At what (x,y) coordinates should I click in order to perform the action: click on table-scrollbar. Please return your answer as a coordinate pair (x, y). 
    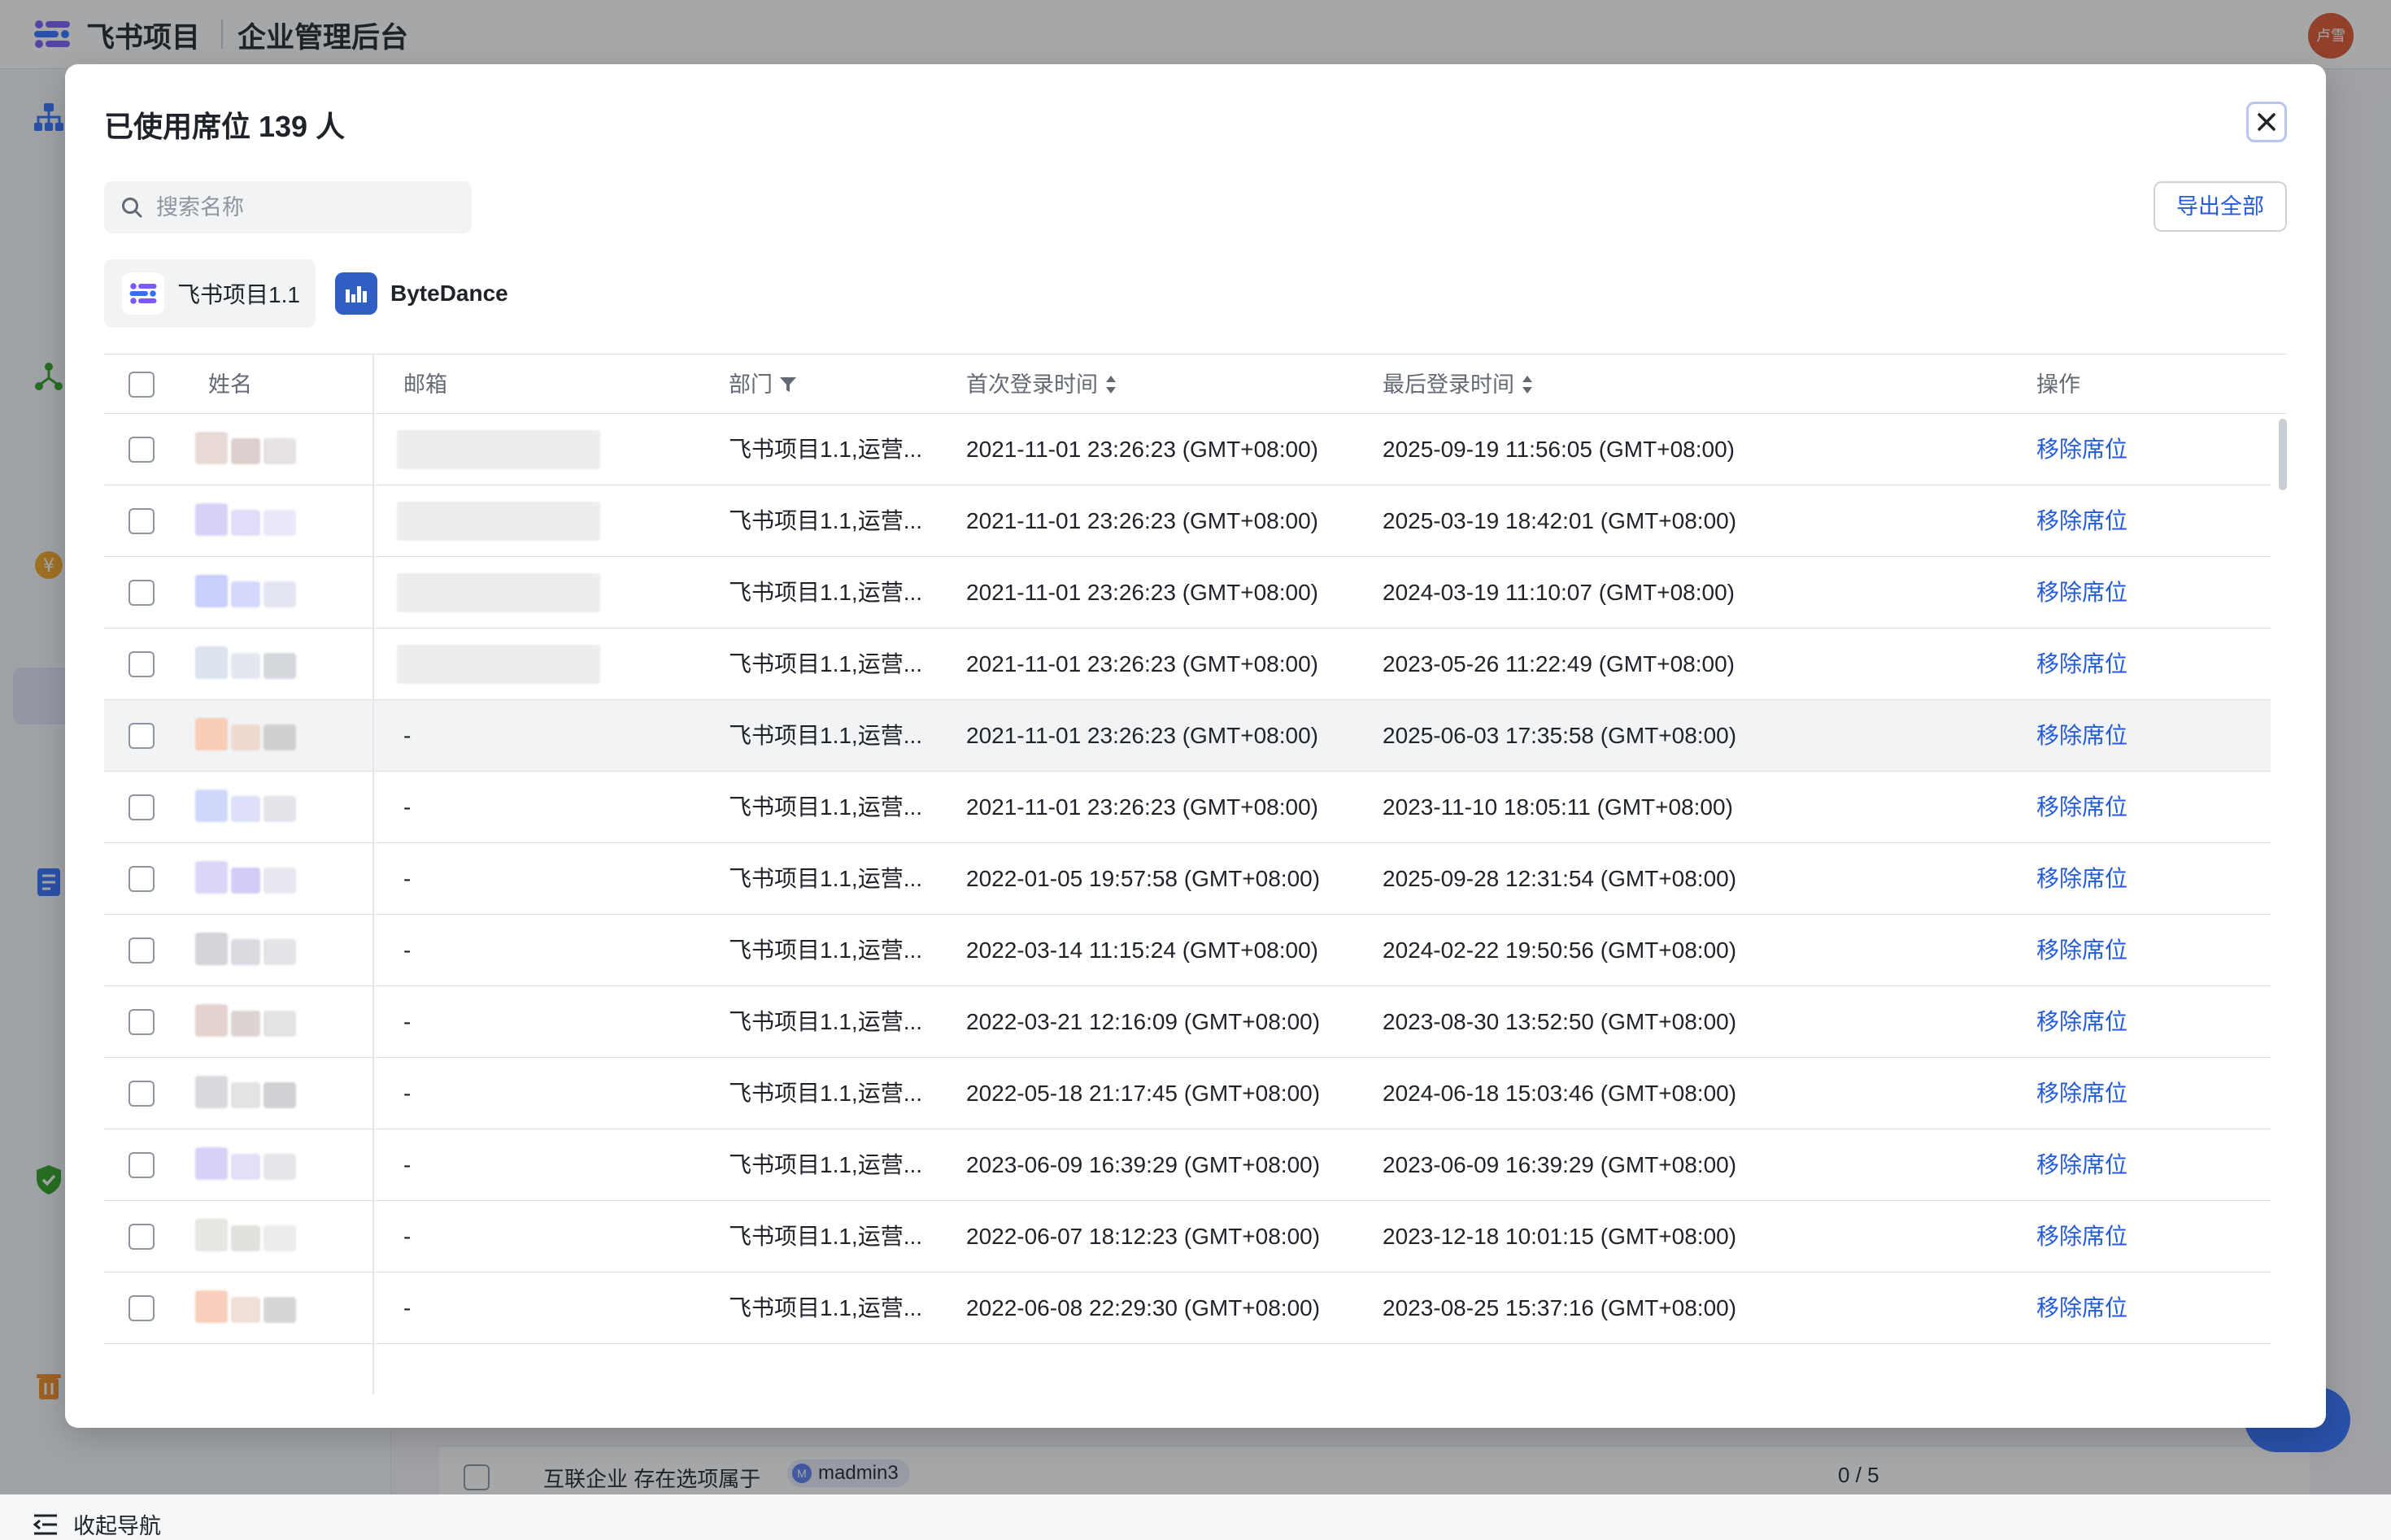
    Looking at the image, I should click on (2283, 454).